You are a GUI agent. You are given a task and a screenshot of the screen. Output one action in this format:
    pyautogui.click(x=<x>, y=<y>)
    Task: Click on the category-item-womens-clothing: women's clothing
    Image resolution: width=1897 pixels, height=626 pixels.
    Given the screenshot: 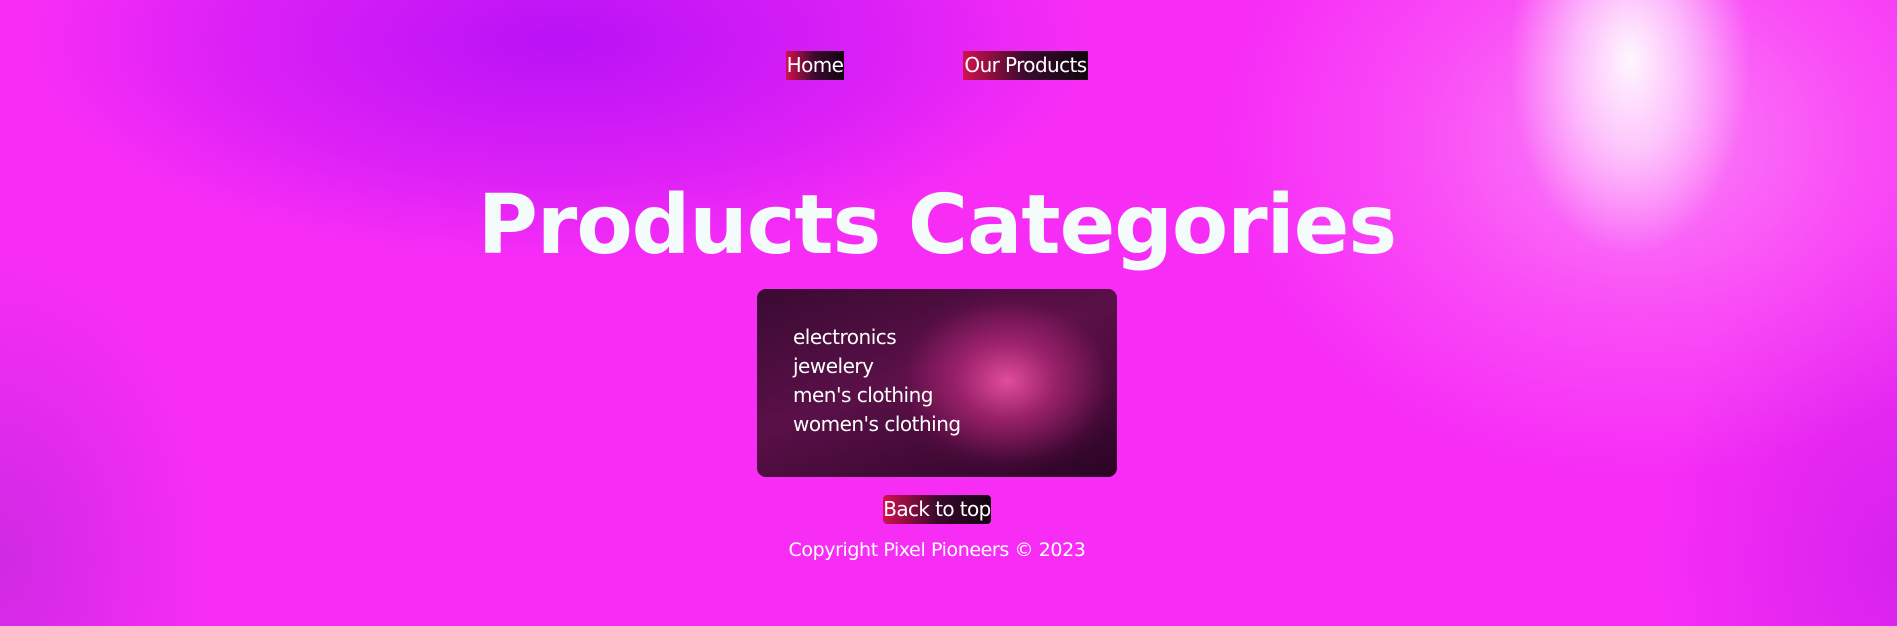 What is the action you would take?
    pyautogui.click(x=955, y=424)
    